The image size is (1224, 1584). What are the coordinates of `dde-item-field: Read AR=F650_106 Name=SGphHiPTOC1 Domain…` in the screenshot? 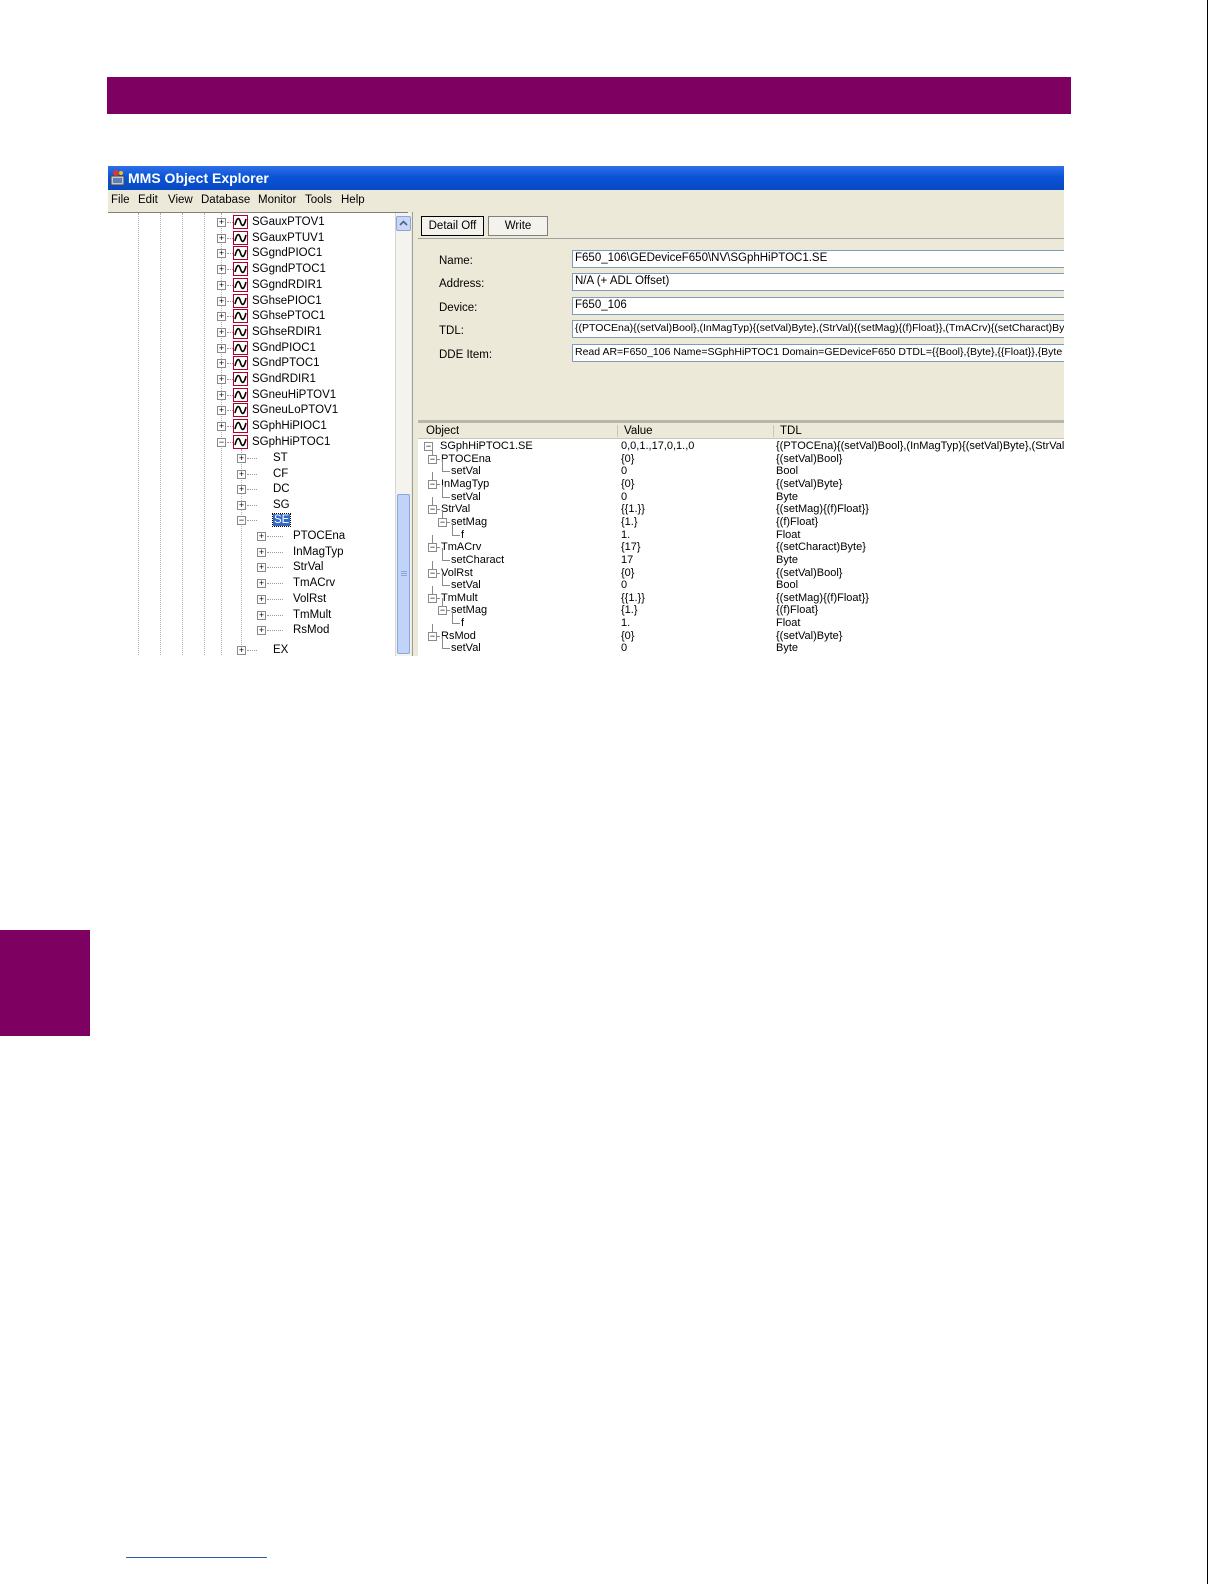 It's located at (818, 353).